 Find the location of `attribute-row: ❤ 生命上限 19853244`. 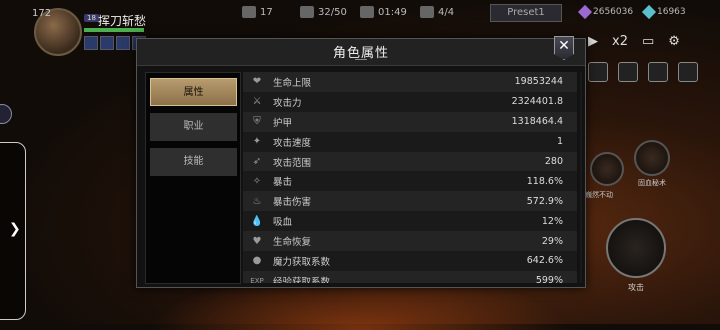

attribute-row: ❤ 生命上限 19853244 is located at coordinates (410, 82).